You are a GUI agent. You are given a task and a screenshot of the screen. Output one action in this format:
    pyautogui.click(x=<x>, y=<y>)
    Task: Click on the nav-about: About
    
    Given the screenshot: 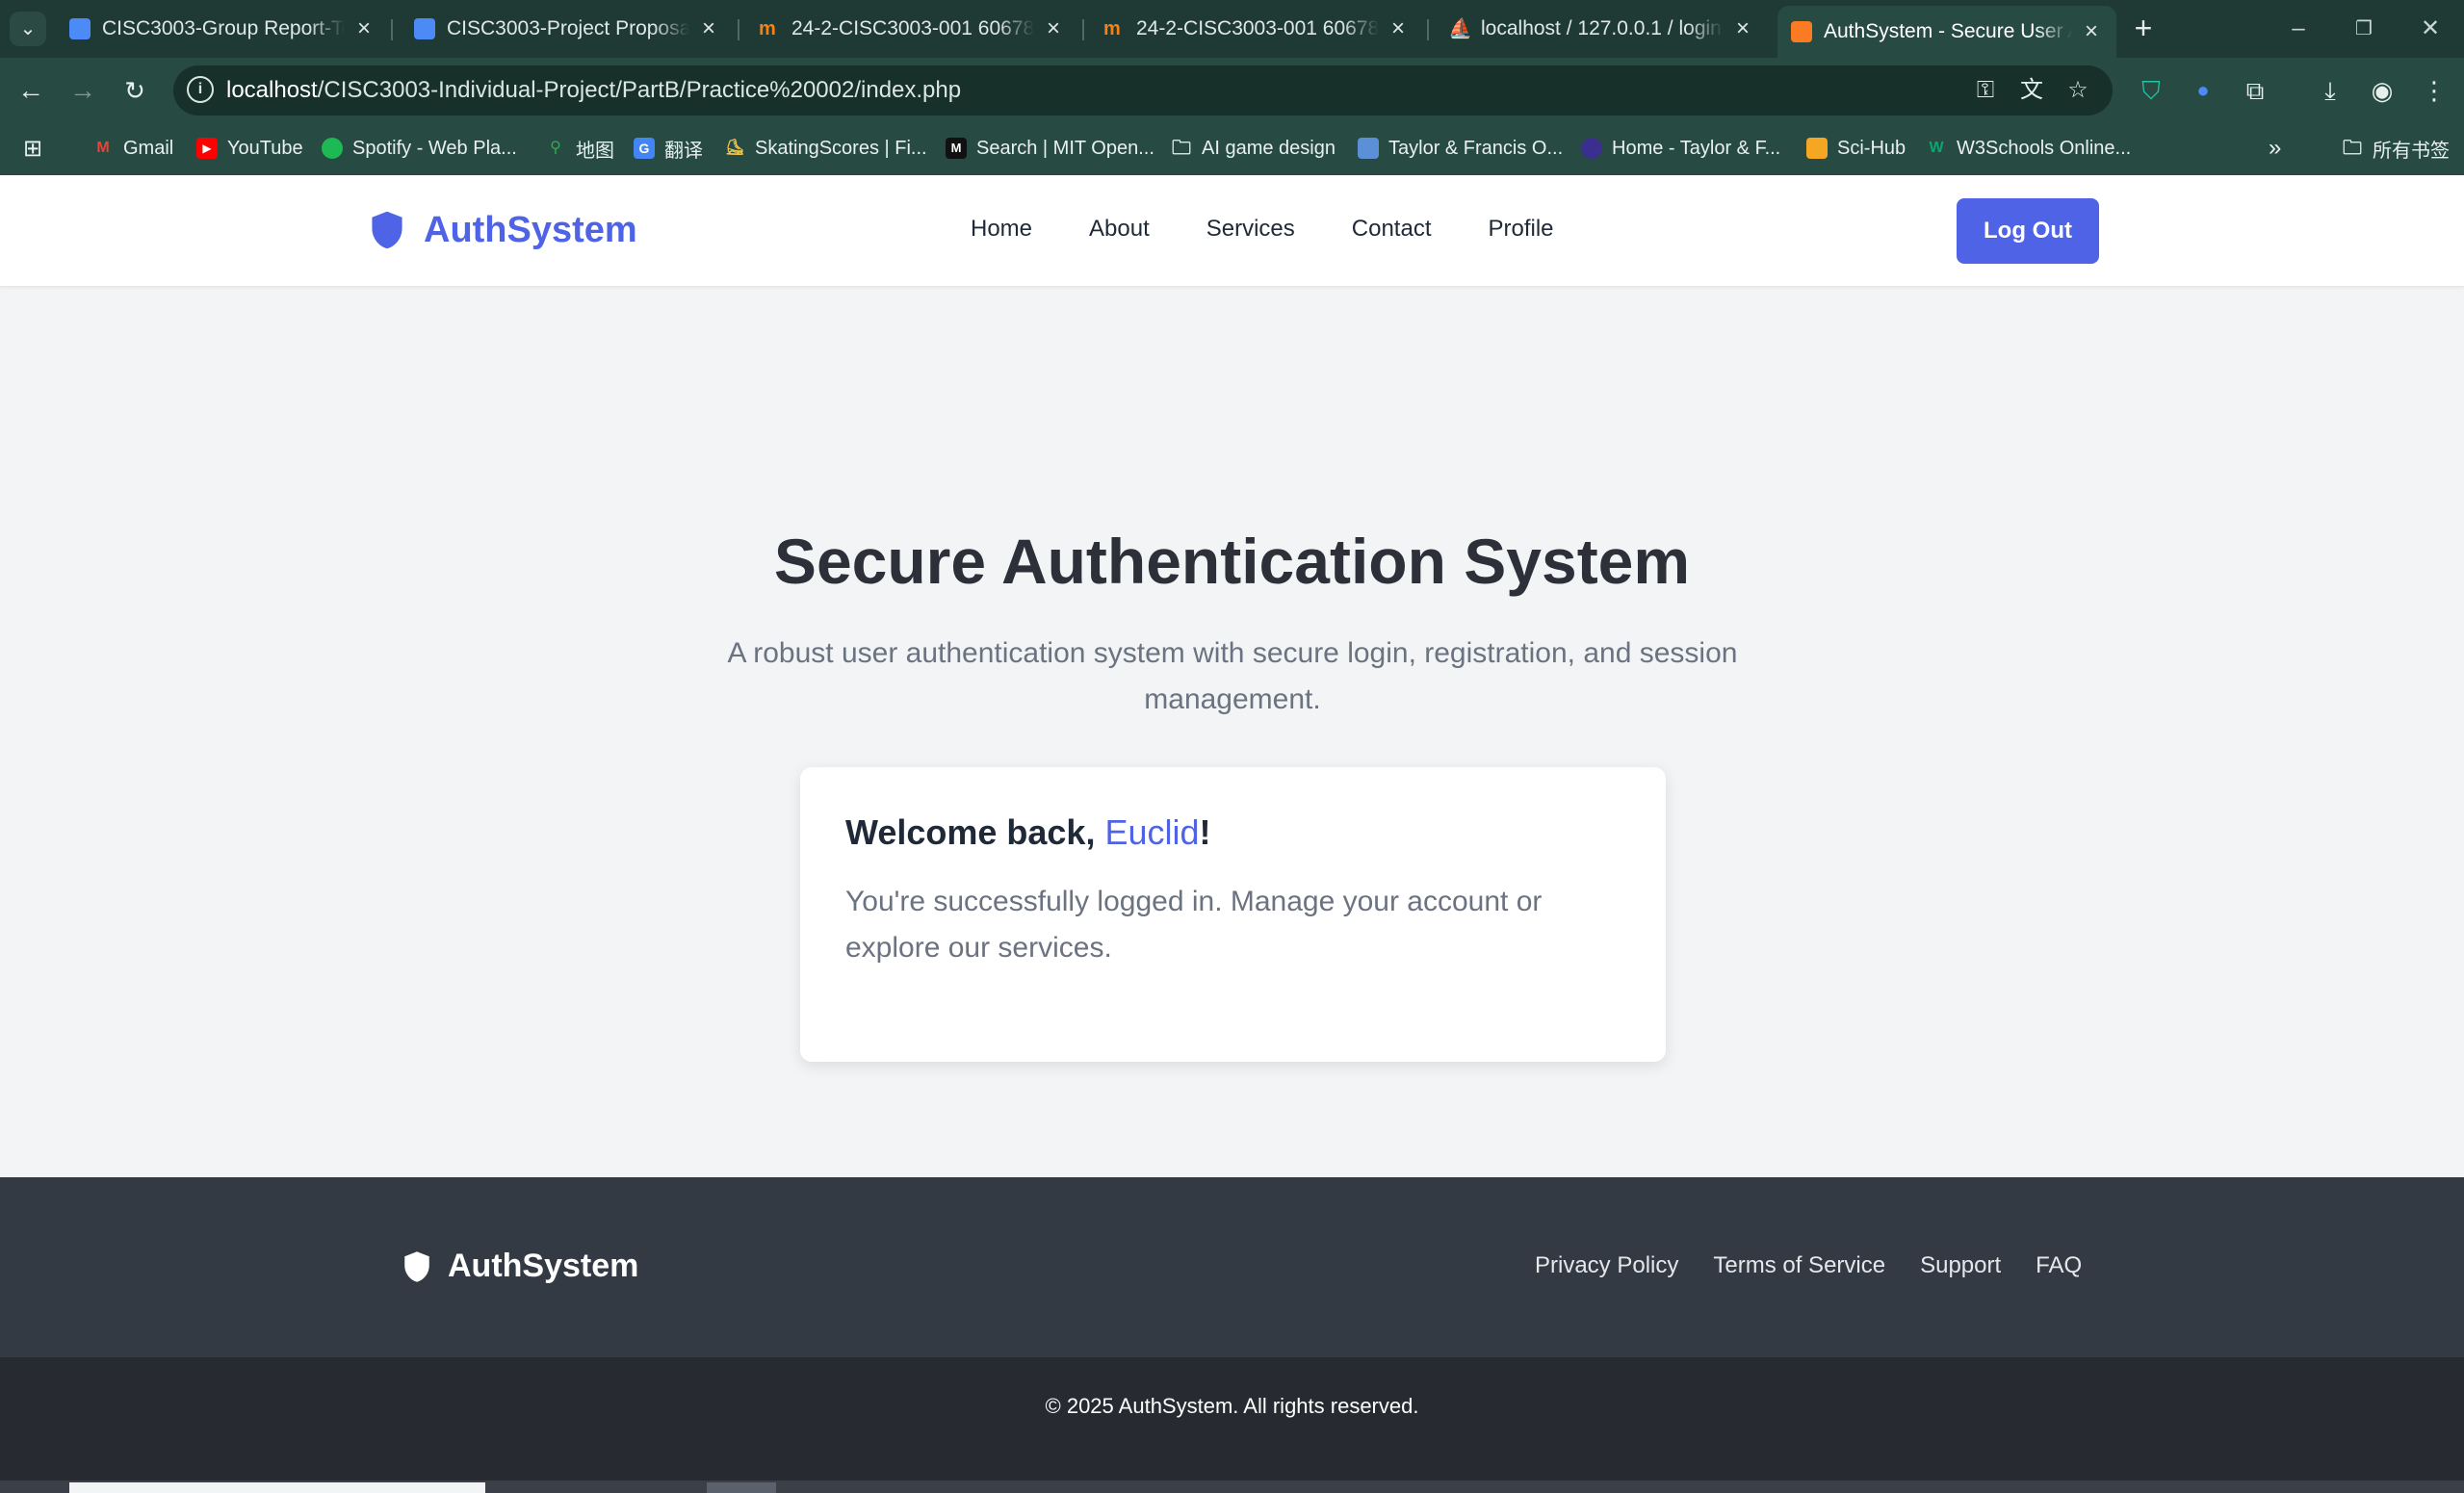 What is the action you would take?
    pyautogui.click(x=1119, y=229)
    